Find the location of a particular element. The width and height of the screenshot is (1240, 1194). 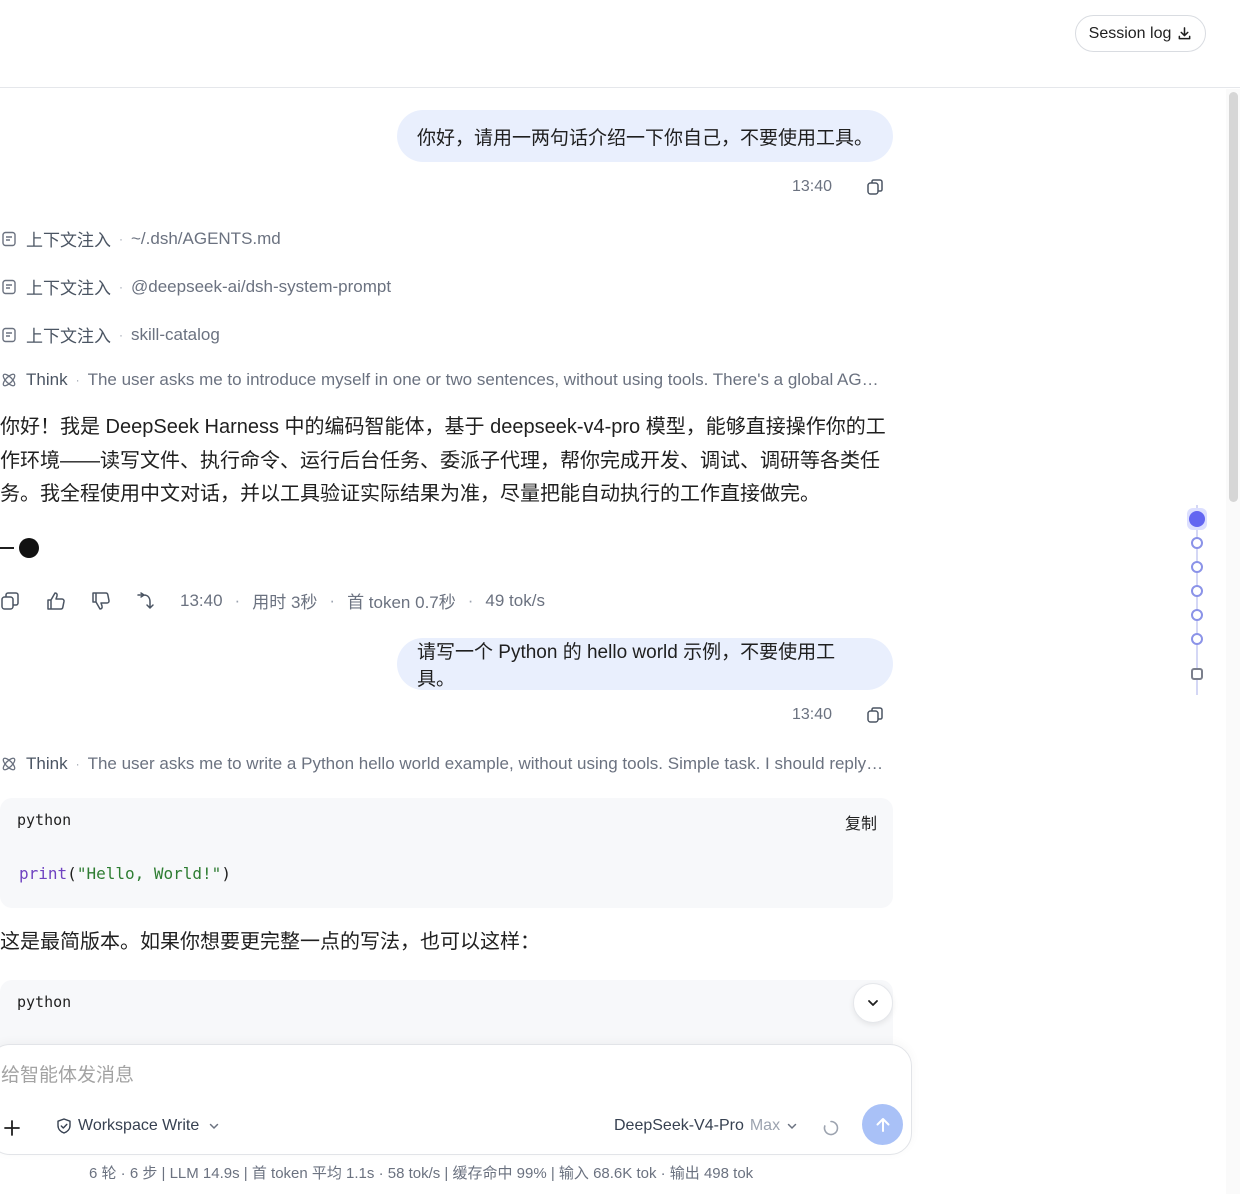

session-log-button: Session log is located at coordinates (1140, 33).